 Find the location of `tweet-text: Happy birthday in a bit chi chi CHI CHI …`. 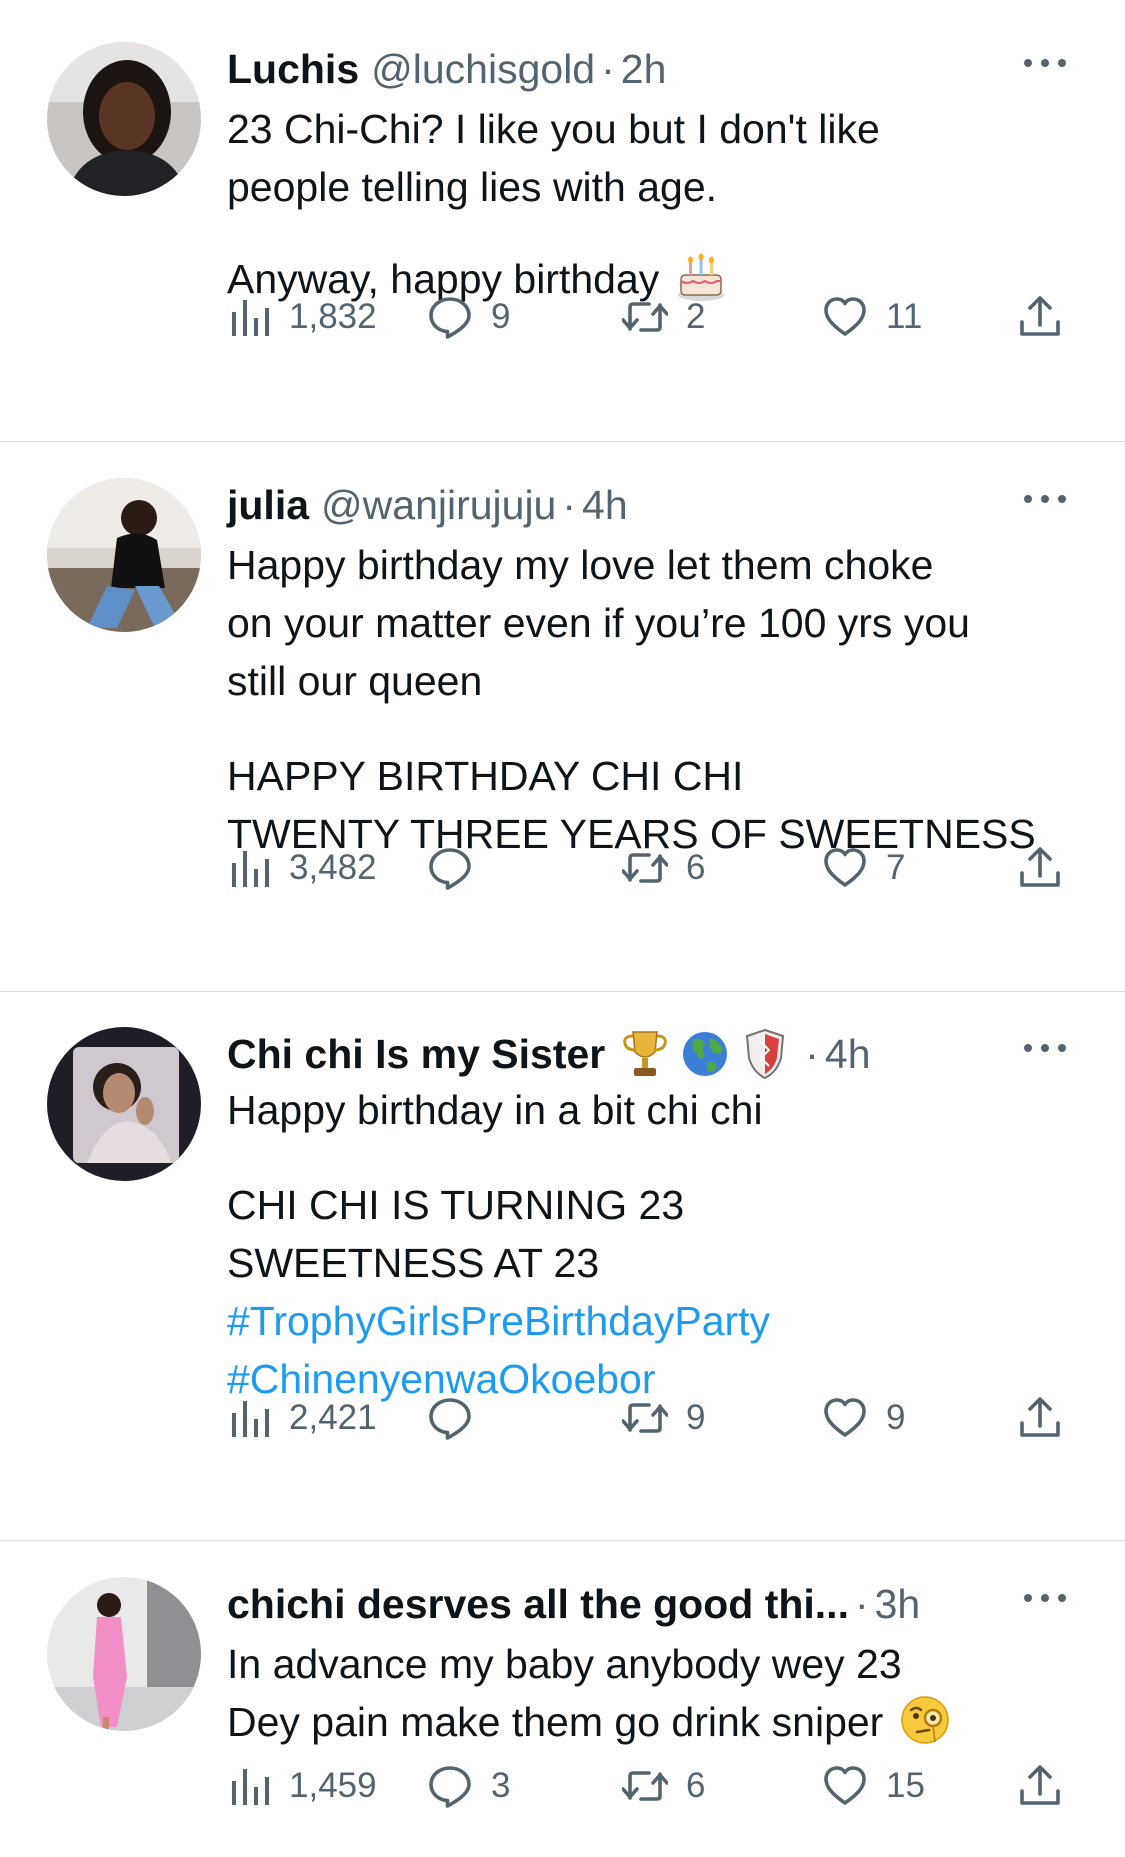

tweet-text: Happy birthday in a bit chi chi CHI CHI … is located at coordinates (646, 1244).